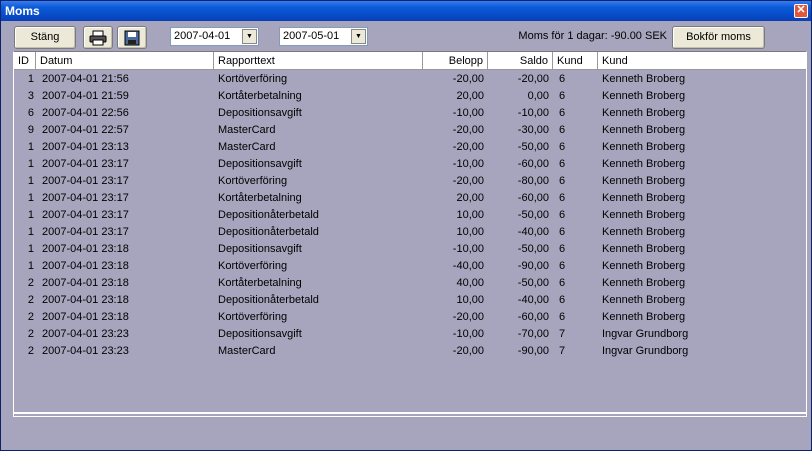 The image size is (812, 451). What do you see at coordinates (247, 130) in the screenshot?
I see `cell-report-text: MasterCard` at bounding box center [247, 130].